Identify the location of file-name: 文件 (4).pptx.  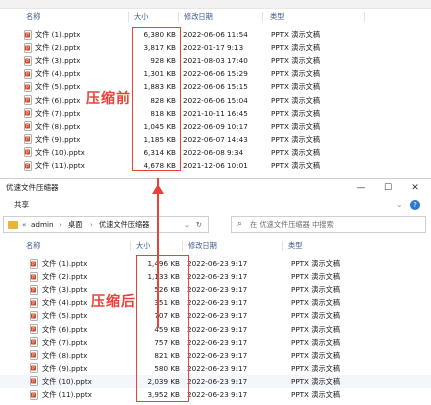
(58, 74).